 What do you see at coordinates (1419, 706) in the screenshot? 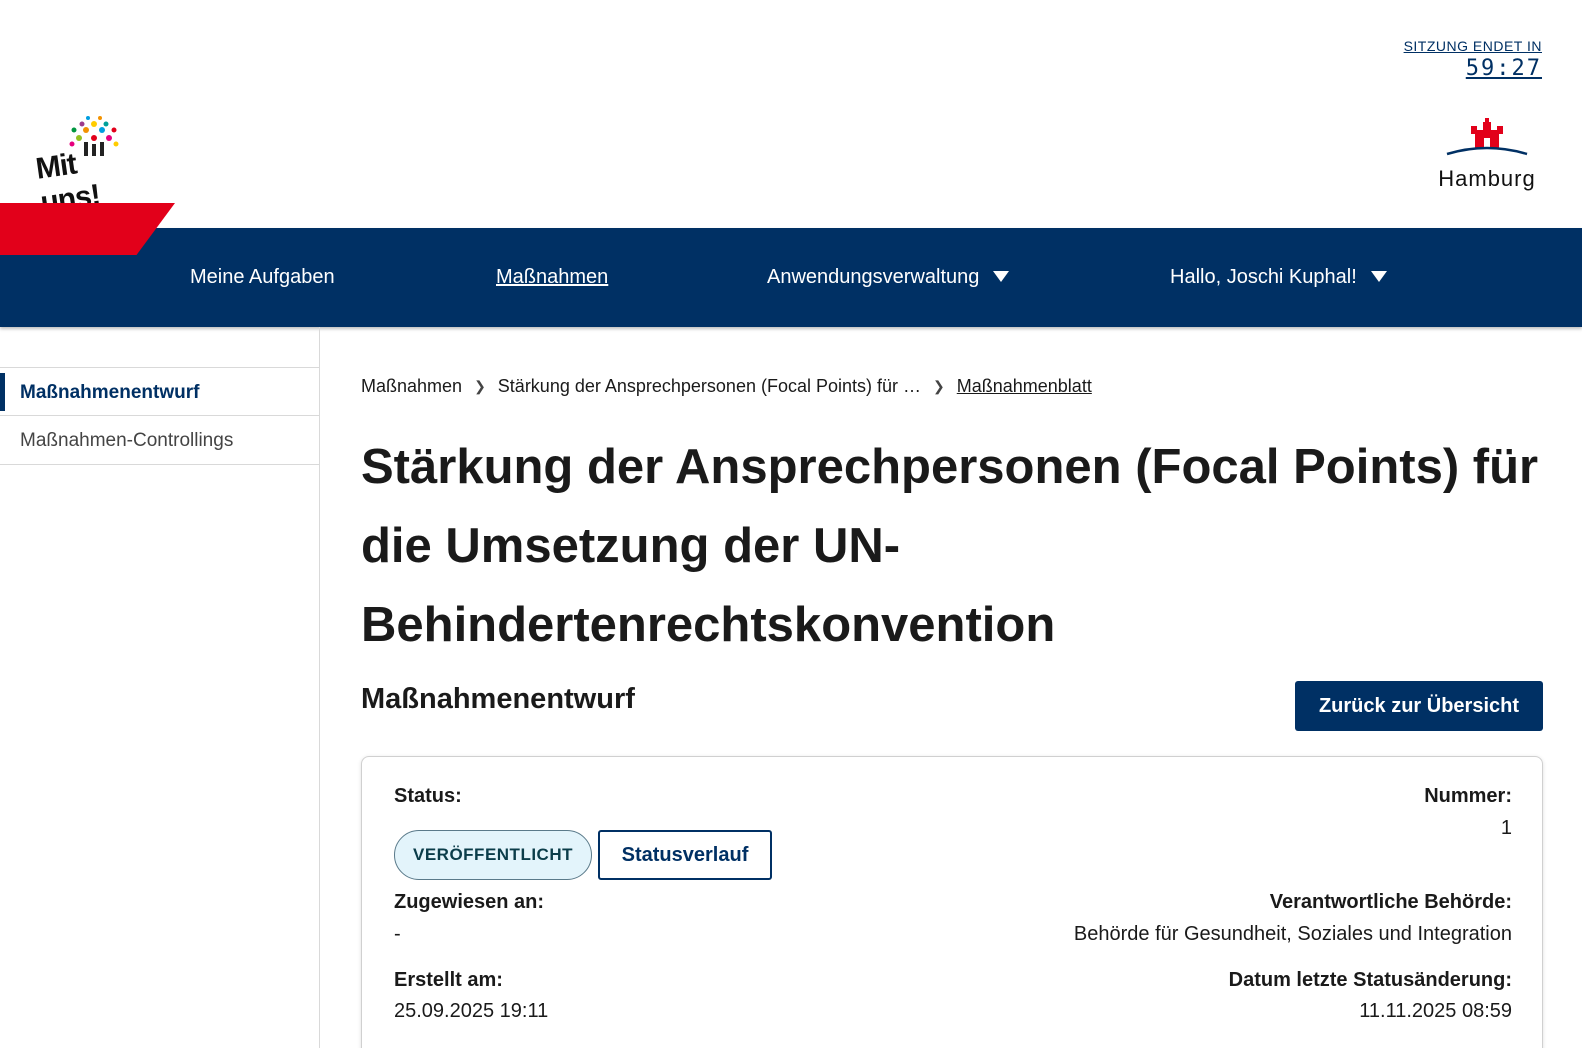
I see `back-to-overview-button: Zurück zur Übersicht` at bounding box center [1419, 706].